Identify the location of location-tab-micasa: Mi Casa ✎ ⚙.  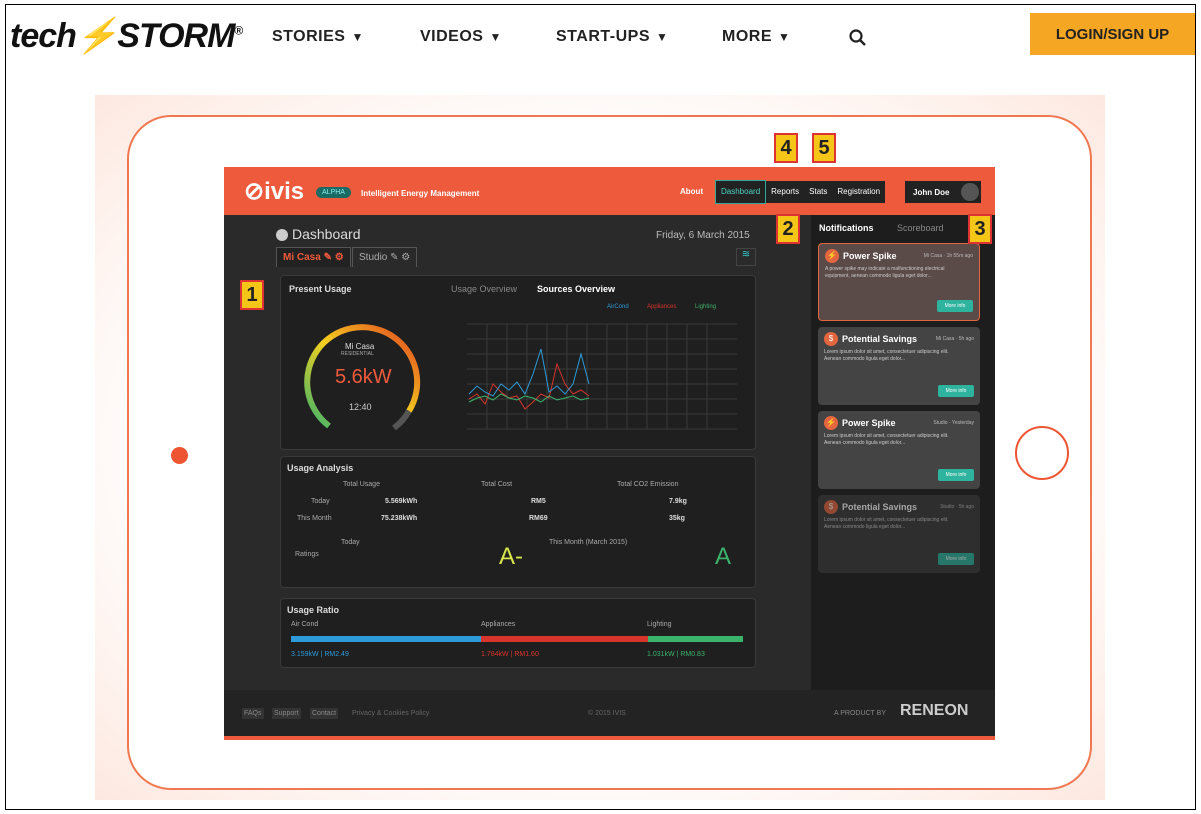
(313, 257).